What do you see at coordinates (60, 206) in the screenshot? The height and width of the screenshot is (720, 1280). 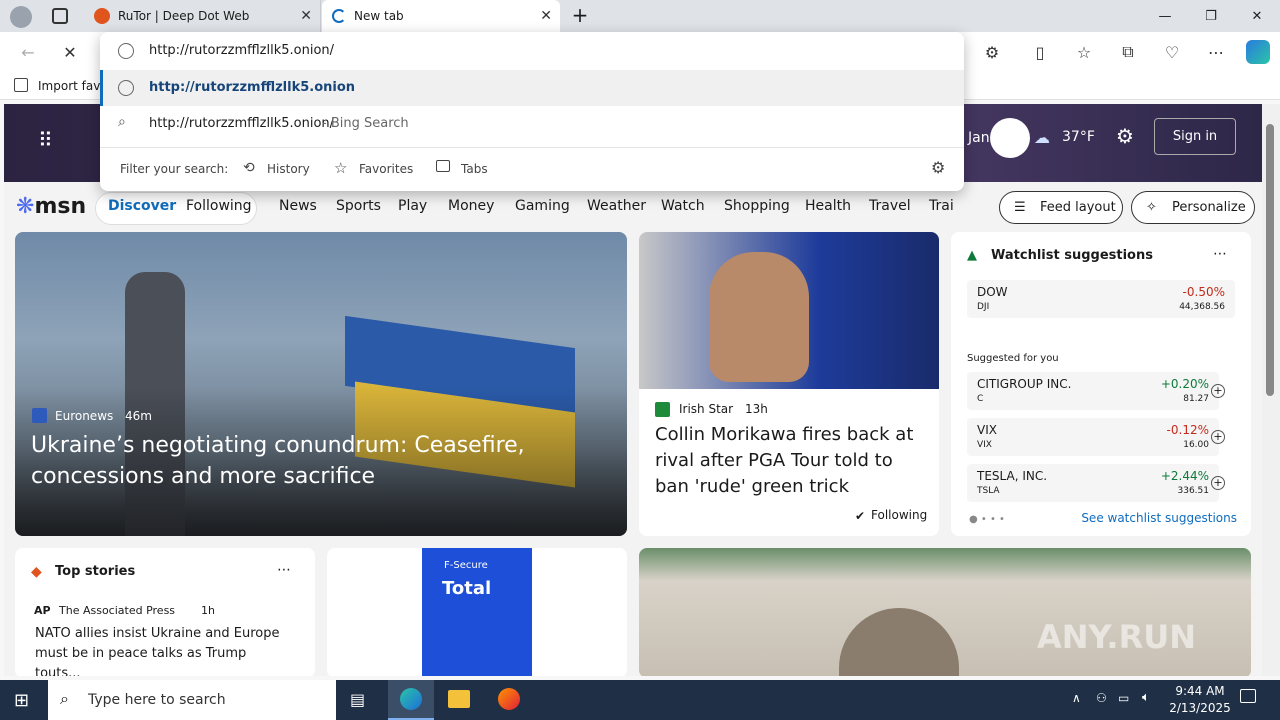 I see `msn-logo-text: msn` at bounding box center [60, 206].